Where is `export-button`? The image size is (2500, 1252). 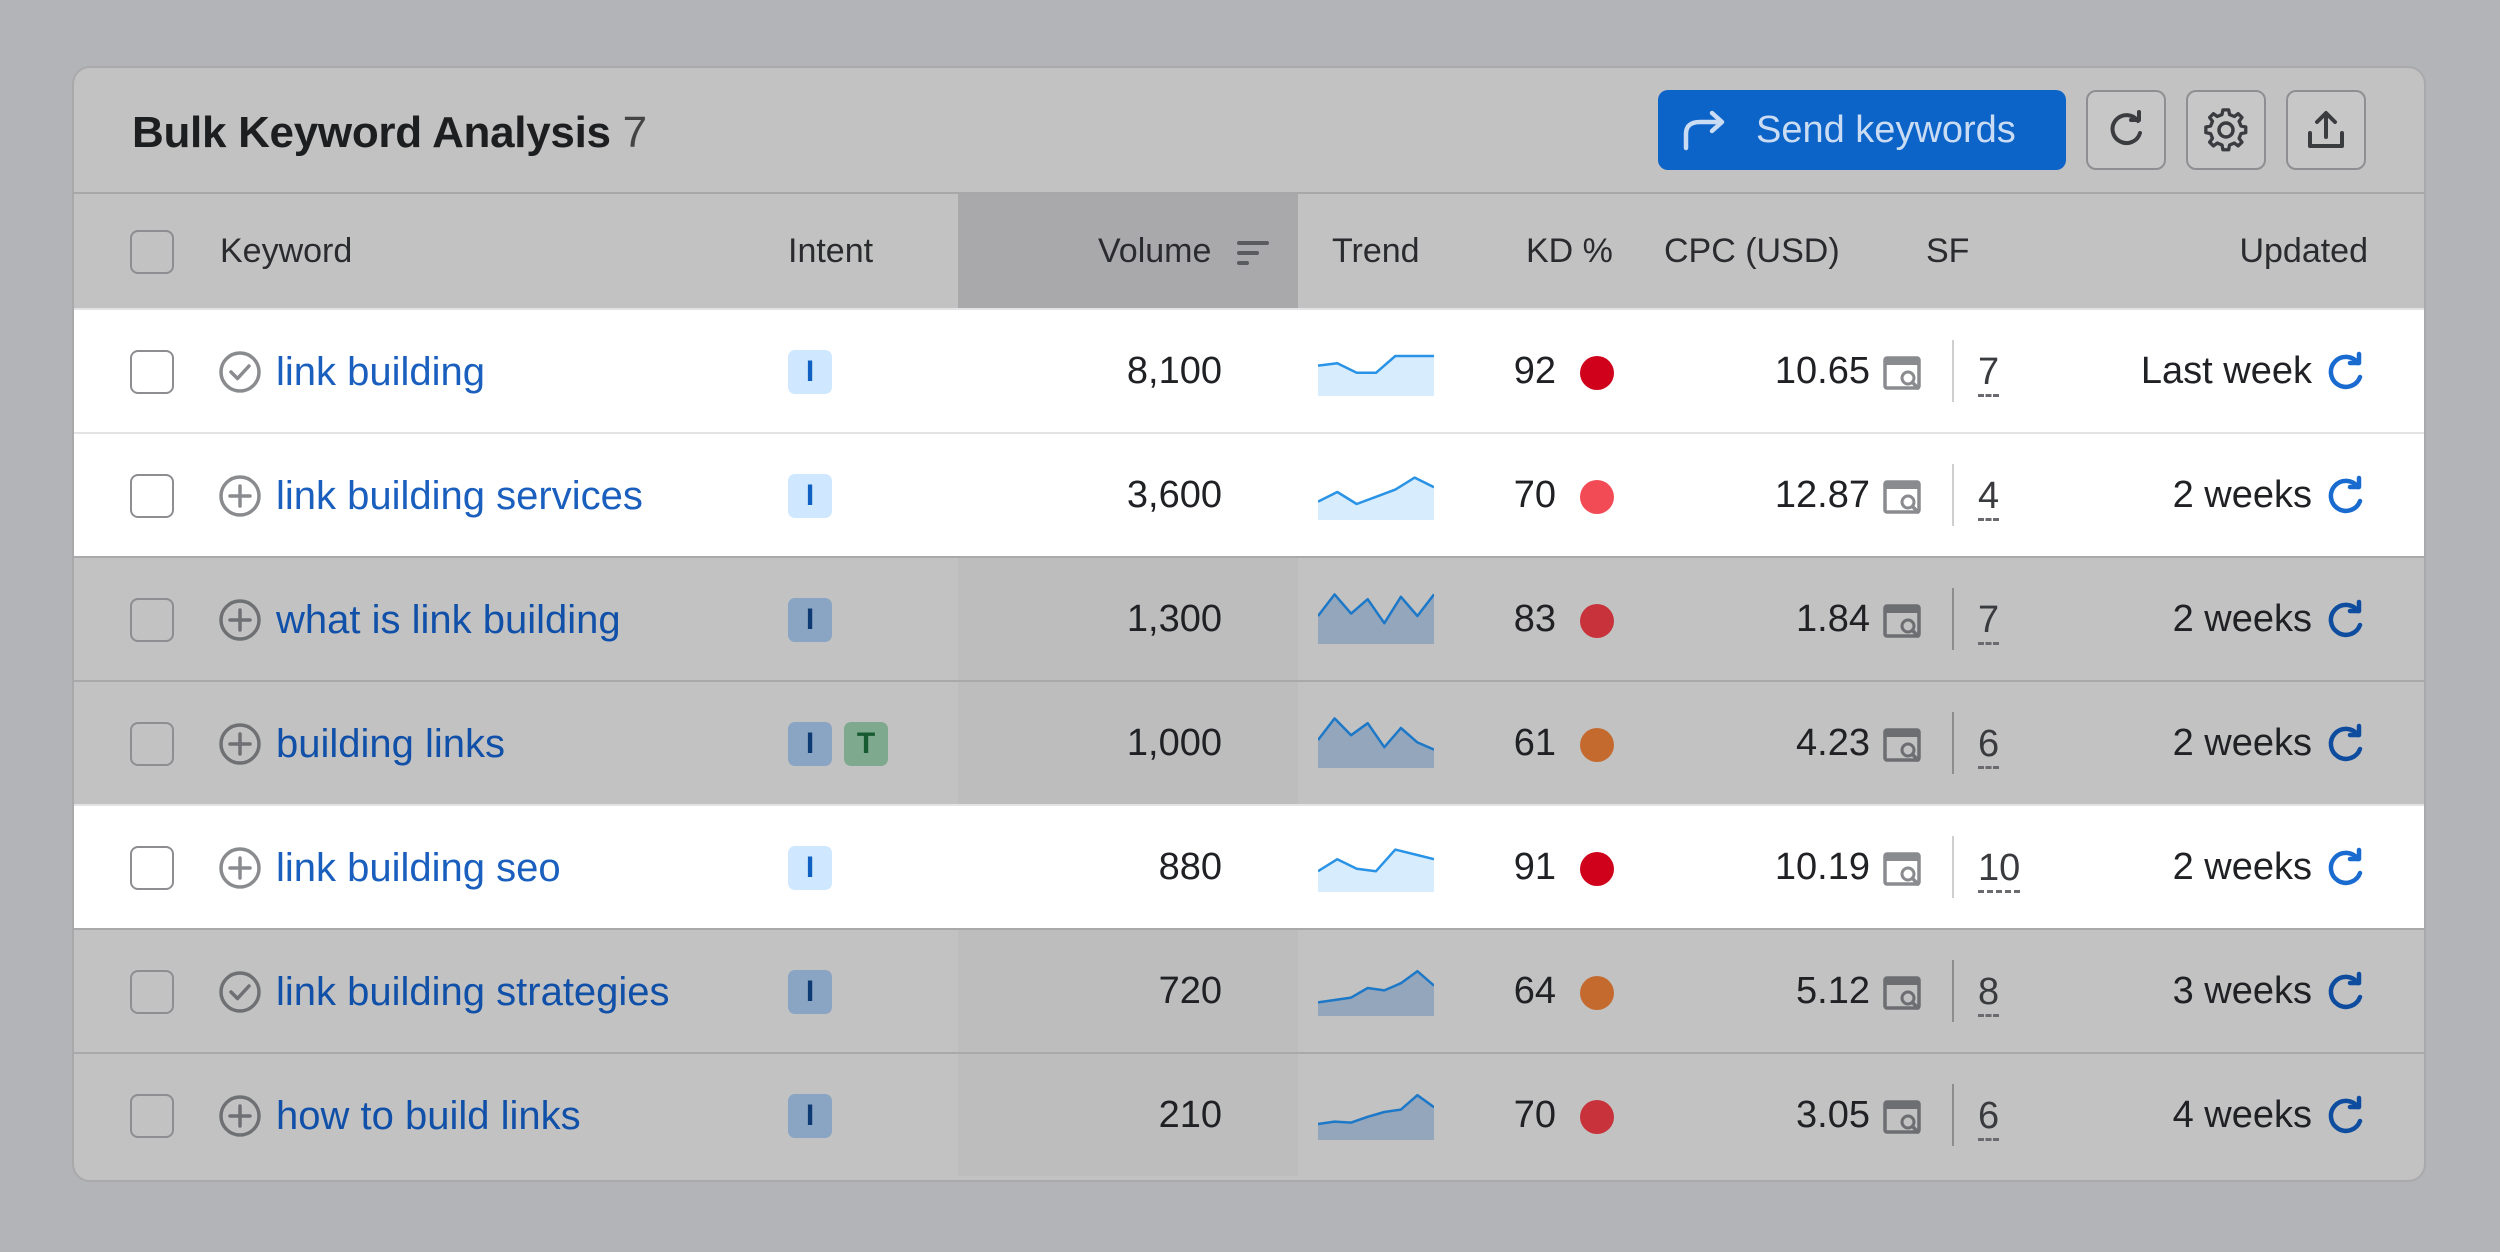
export-button is located at coordinates (2326, 130).